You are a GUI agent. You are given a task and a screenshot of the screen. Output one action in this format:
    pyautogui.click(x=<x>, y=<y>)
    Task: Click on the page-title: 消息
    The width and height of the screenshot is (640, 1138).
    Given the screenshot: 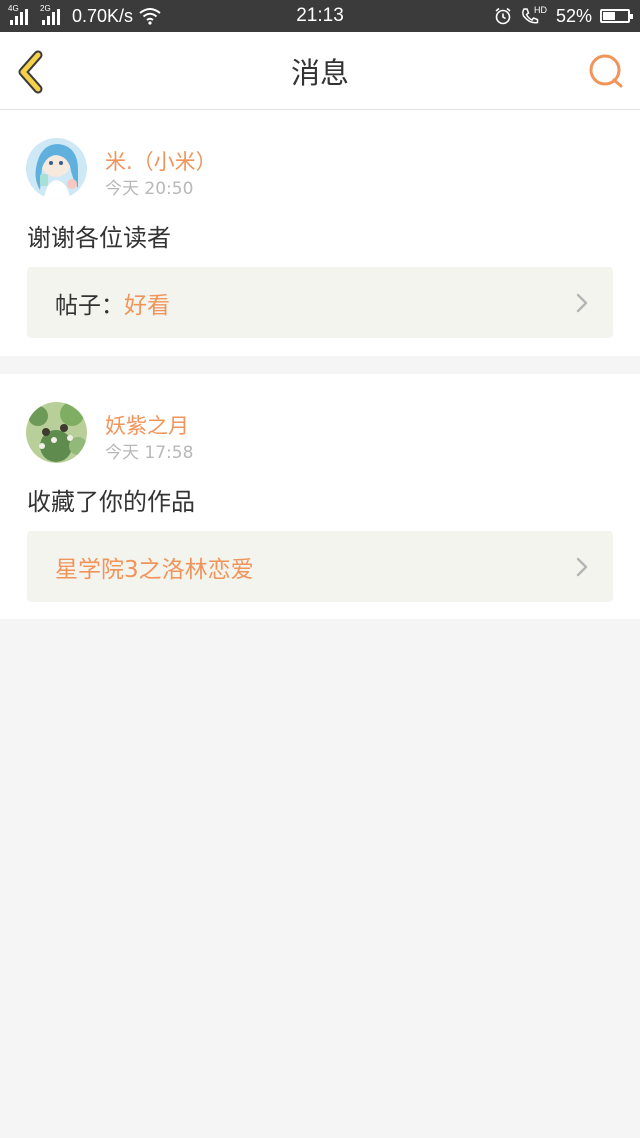 What is the action you would take?
    pyautogui.click(x=319, y=72)
    